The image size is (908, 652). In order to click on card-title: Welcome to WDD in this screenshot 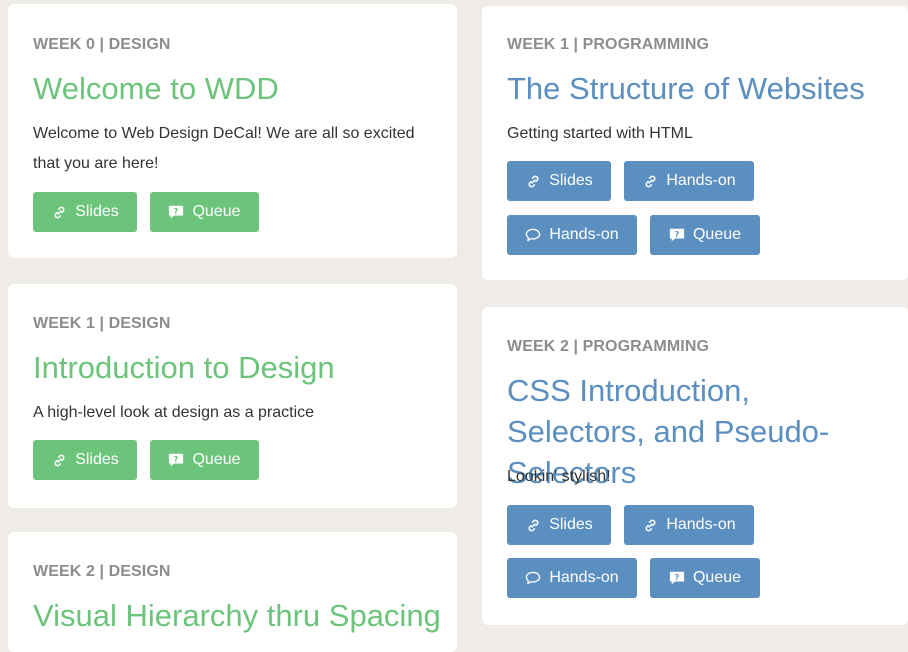, I will do `click(156, 88)`.